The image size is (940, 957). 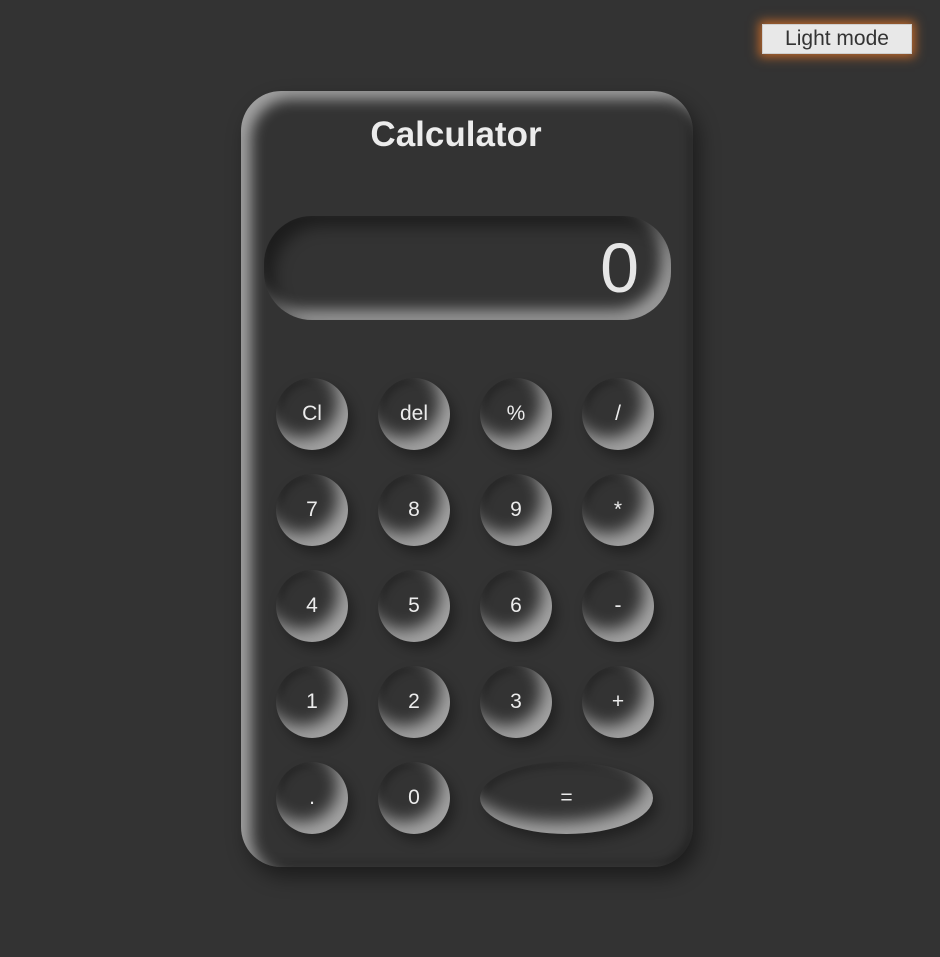 What do you see at coordinates (312, 414) in the screenshot?
I see `clear-button: Cl` at bounding box center [312, 414].